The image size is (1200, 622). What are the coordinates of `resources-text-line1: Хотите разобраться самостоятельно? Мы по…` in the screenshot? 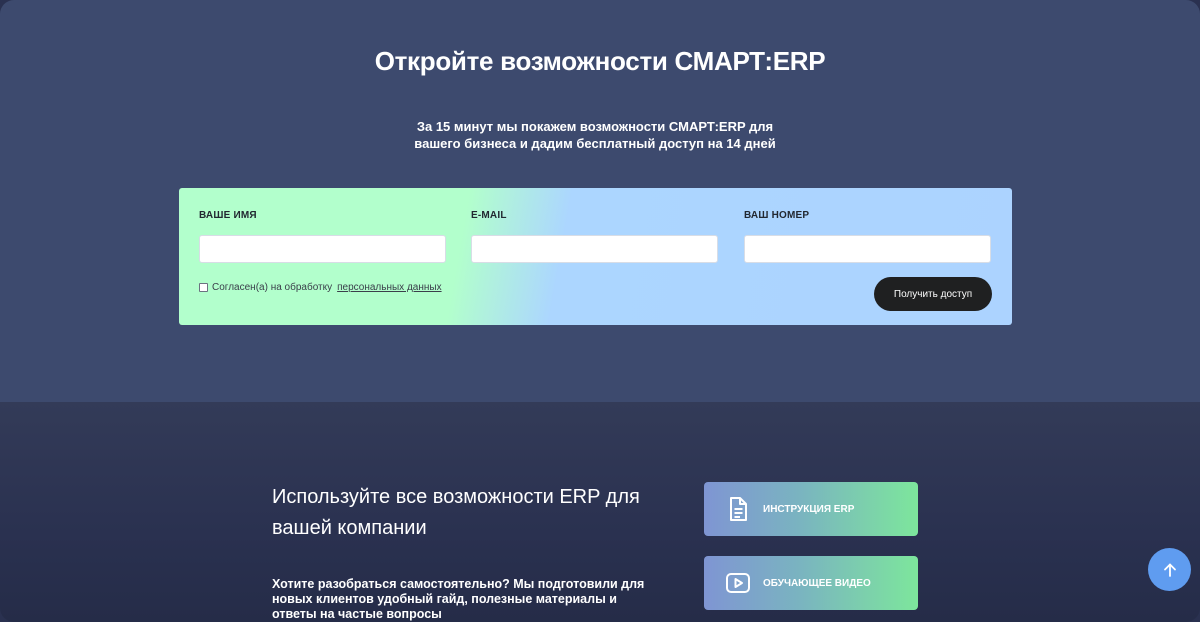 It's located at (458, 584).